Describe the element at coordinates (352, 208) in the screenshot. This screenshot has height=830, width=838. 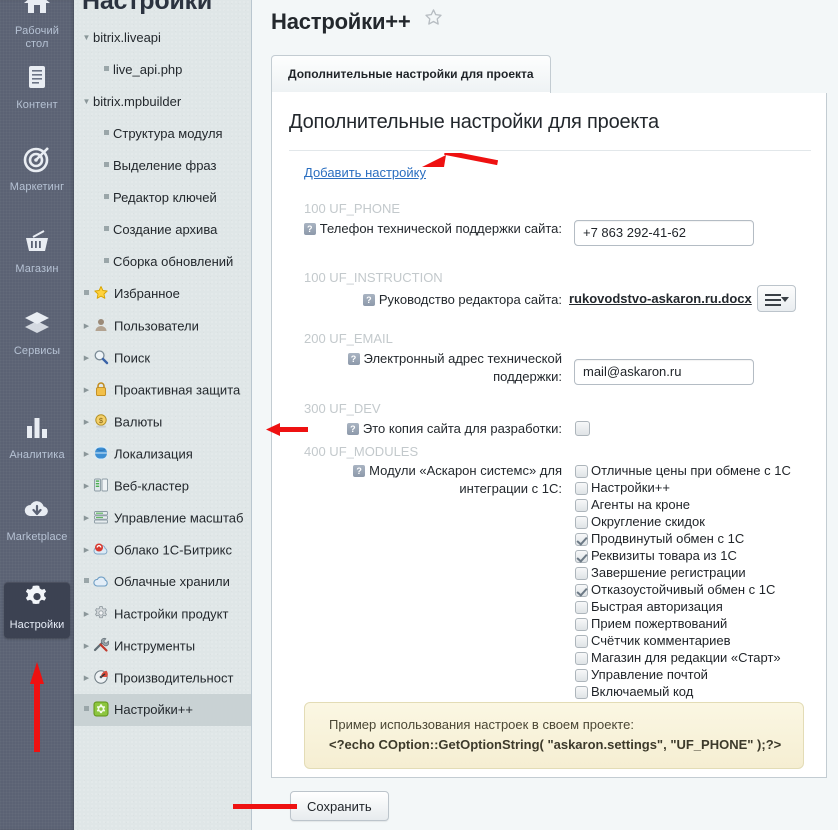
I see `group-header: 100 UF_PHONE` at that location.